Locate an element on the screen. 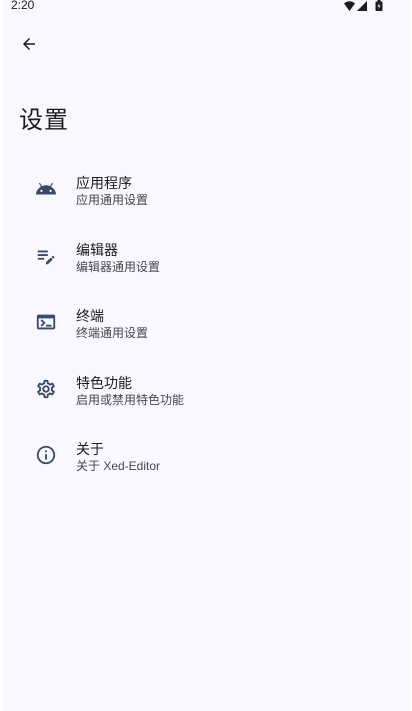 This screenshot has height=711, width=412. back-button is located at coordinates (29, 44).